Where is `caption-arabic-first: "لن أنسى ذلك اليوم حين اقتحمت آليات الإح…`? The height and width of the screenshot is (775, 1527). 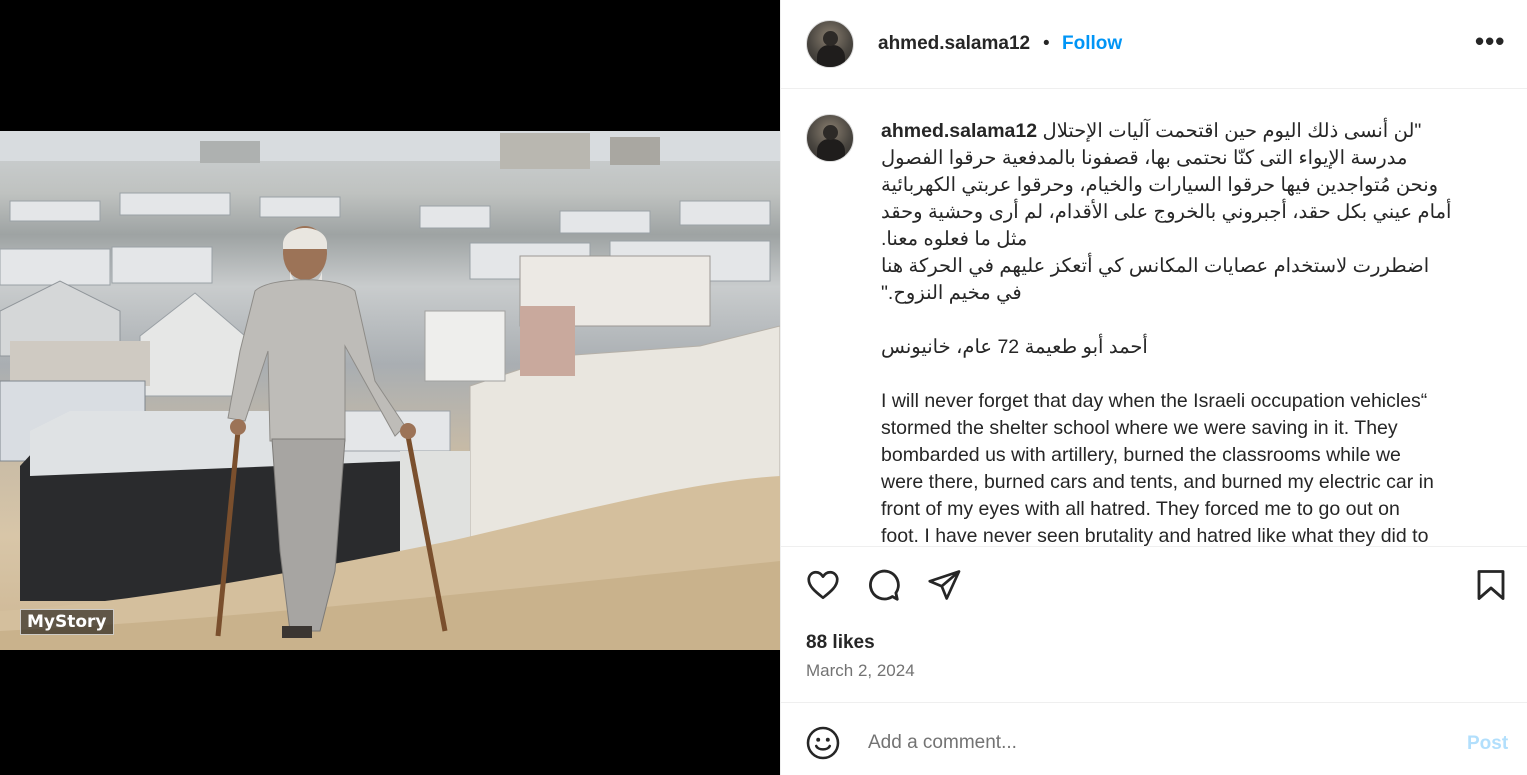
caption-arabic-first: "لن أنسى ذلك اليوم حين اقتحمت آليات الإح… is located at coordinates (1232, 131).